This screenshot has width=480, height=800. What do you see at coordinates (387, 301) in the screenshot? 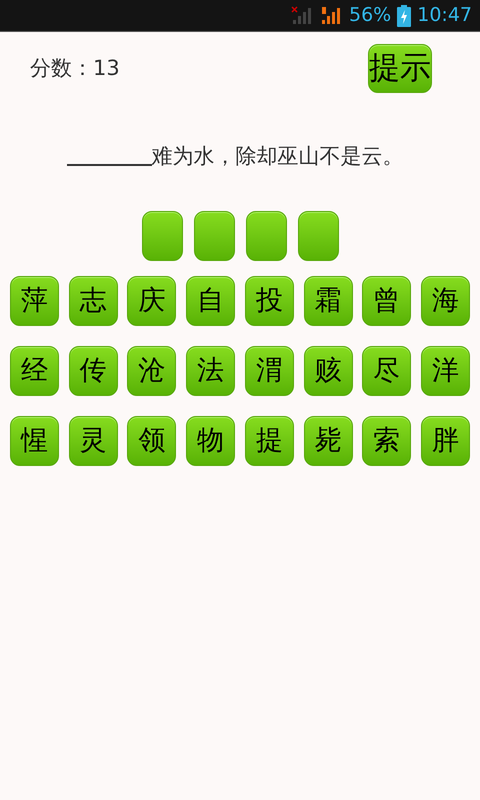
I see `character-tile: 曾` at bounding box center [387, 301].